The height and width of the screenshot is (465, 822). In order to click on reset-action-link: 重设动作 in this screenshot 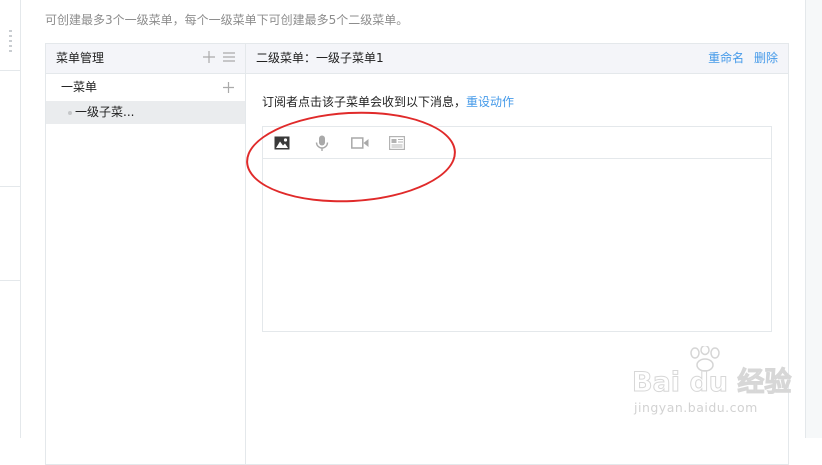, I will do `click(490, 102)`.